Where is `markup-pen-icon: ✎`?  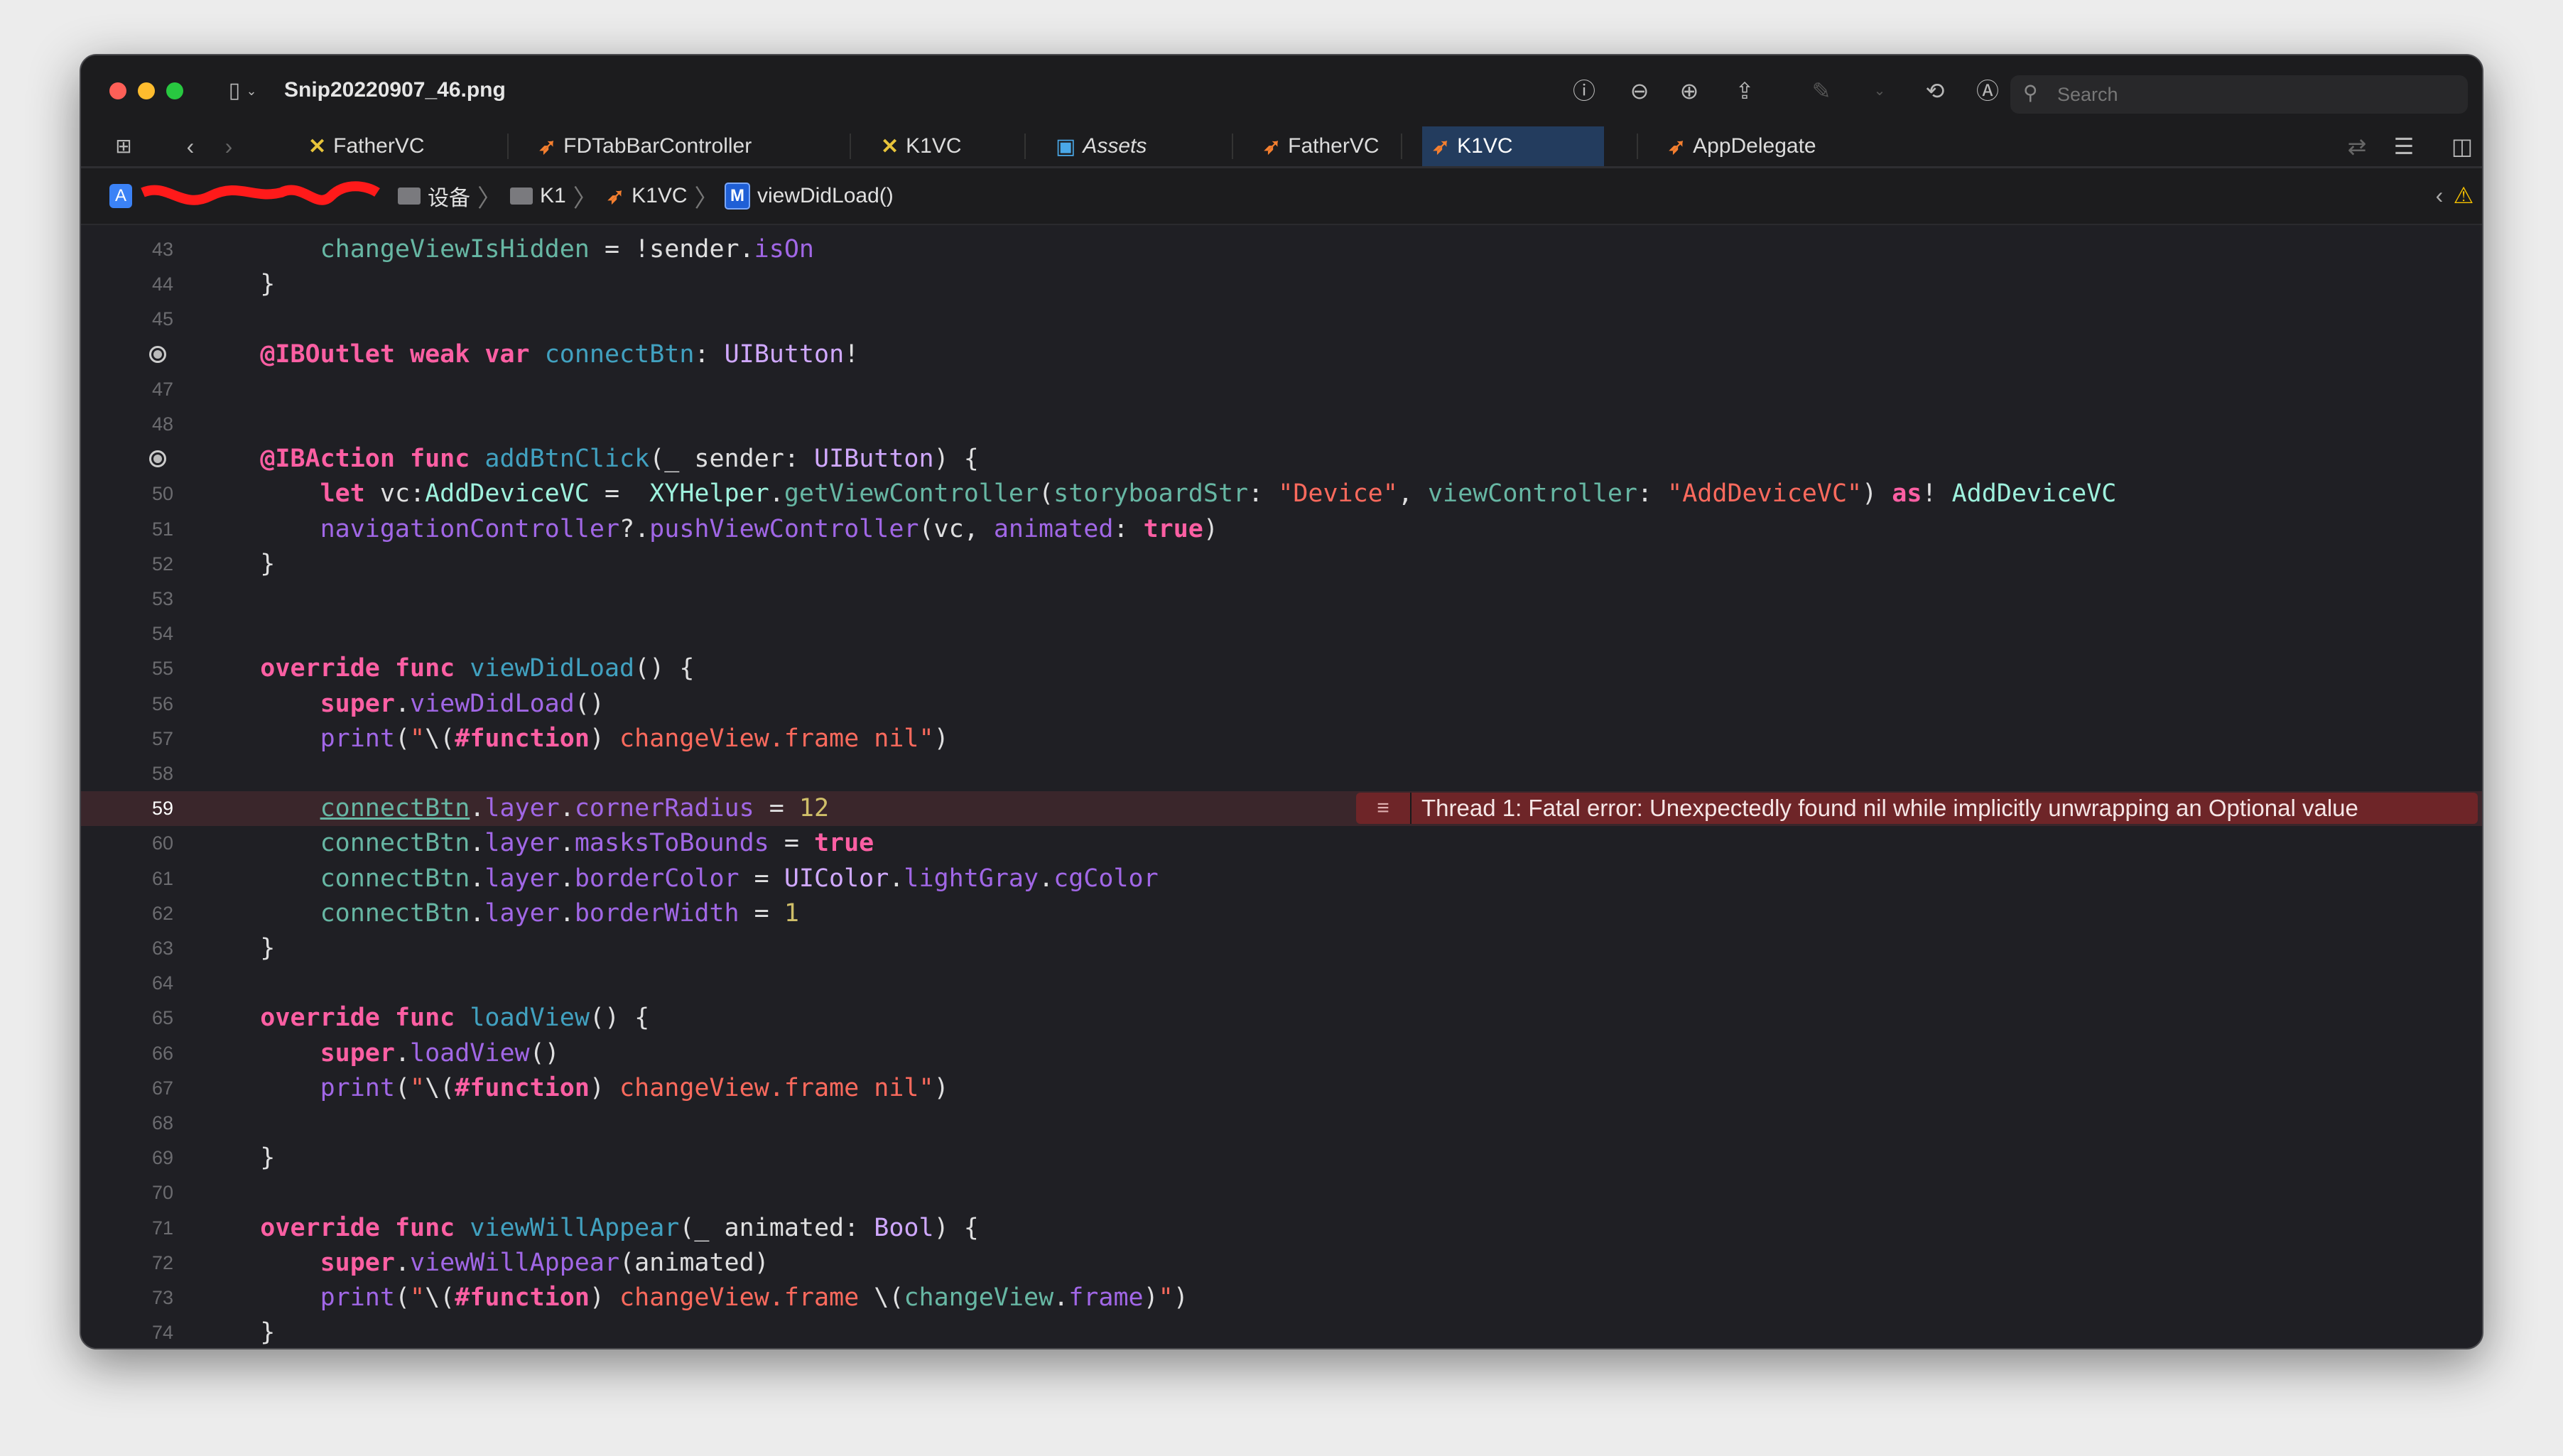 markup-pen-icon: ✎ is located at coordinates (1821, 91).